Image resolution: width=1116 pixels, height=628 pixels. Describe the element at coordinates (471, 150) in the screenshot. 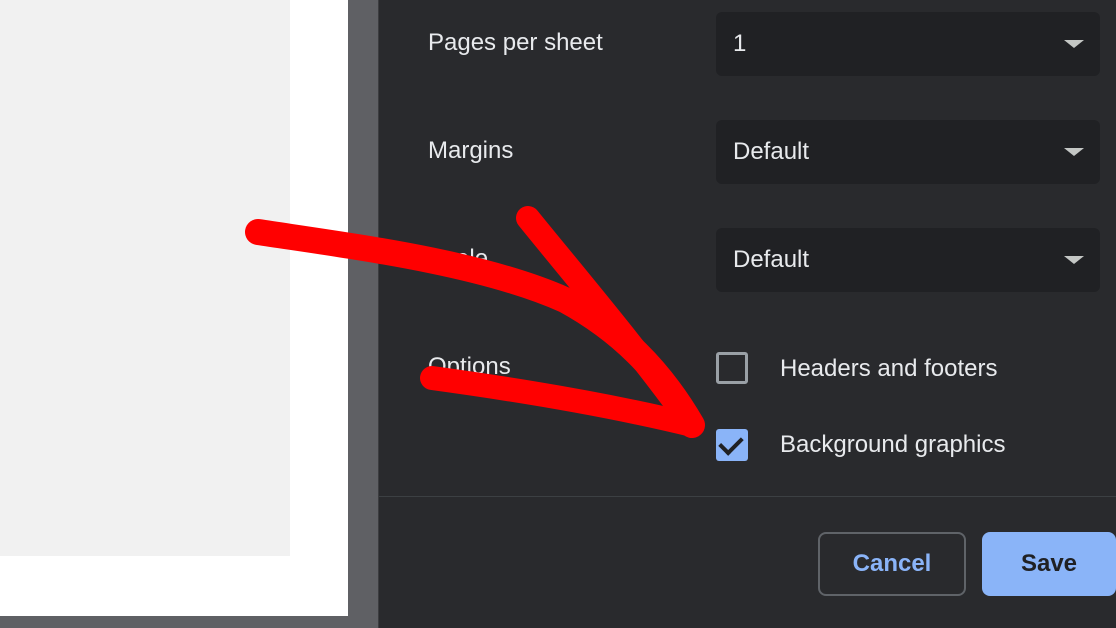

I see `margins-label: Margins` at that location.